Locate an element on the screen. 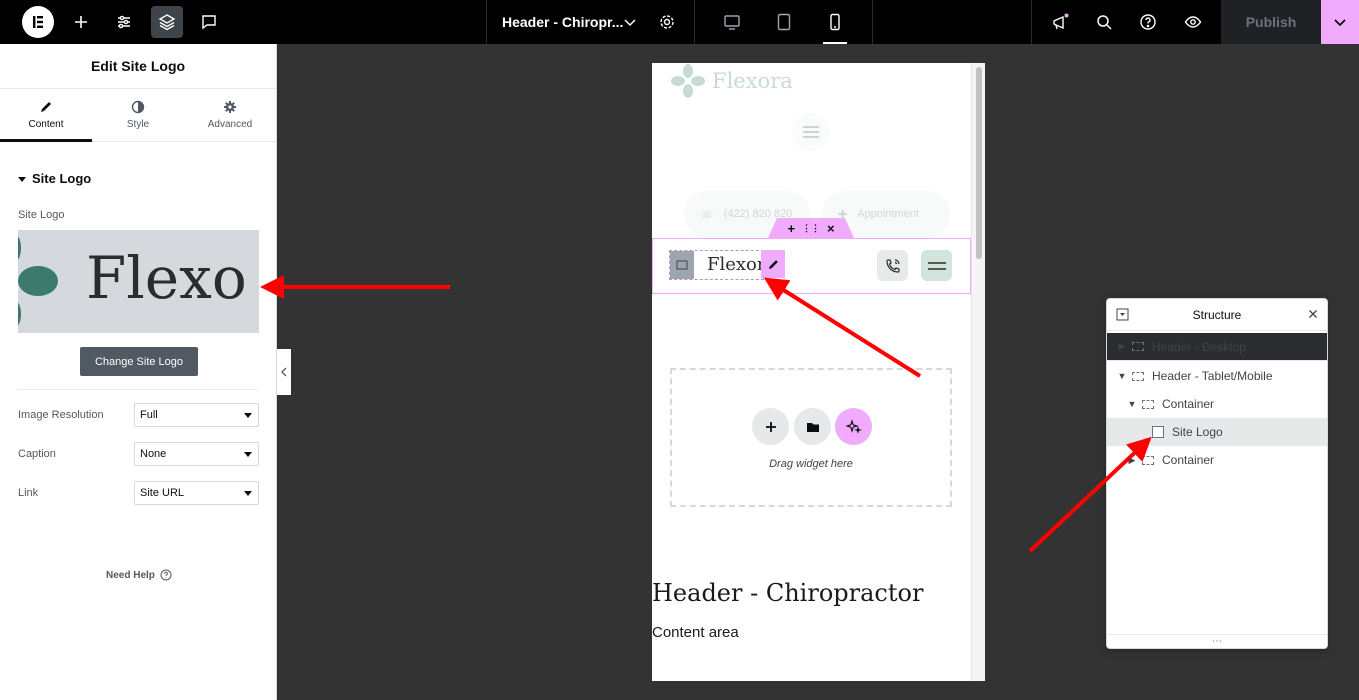  structure-item-site-logo: Site Logo is located at coordinates (1217, 432).